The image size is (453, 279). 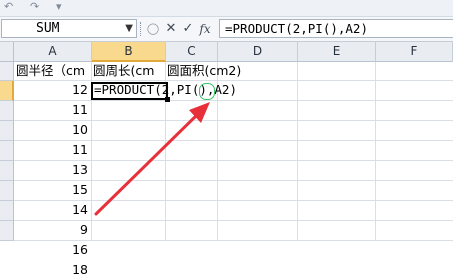 What do you see at coordinates (48, 28) in the screenshot?
I see `name-box-value: SUM` at bounding box center [48, 28].